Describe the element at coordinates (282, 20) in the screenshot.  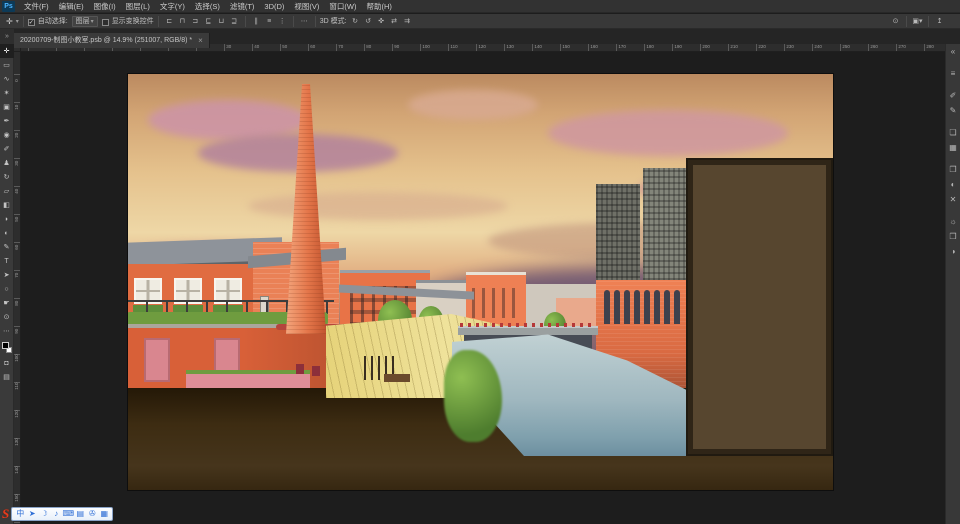
I see `distribute-right-icon: ⋮` at that location.